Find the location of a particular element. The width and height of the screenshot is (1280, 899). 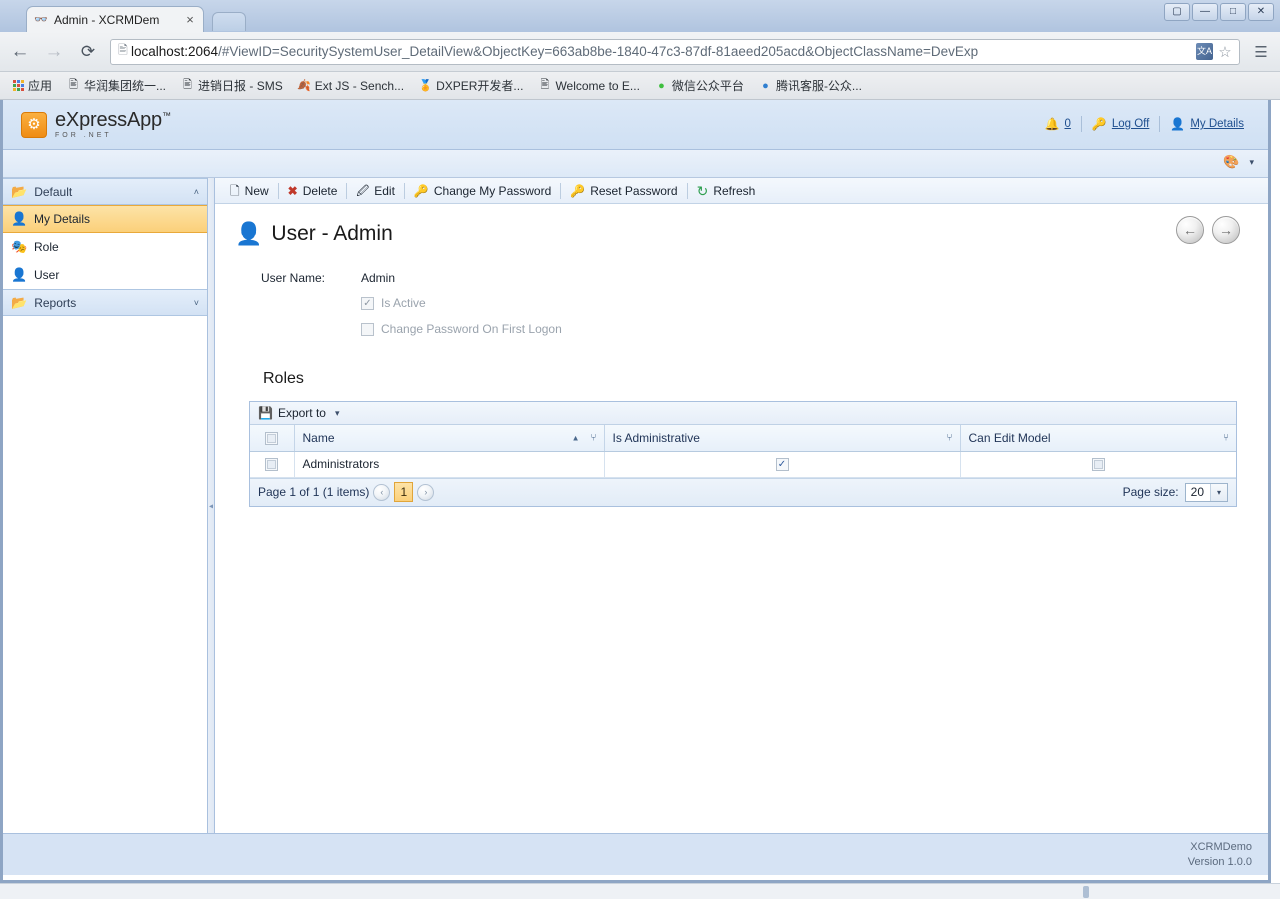

sidebar-group-reports: 📂 Reports ˅ is located at coordinates (105, 302).